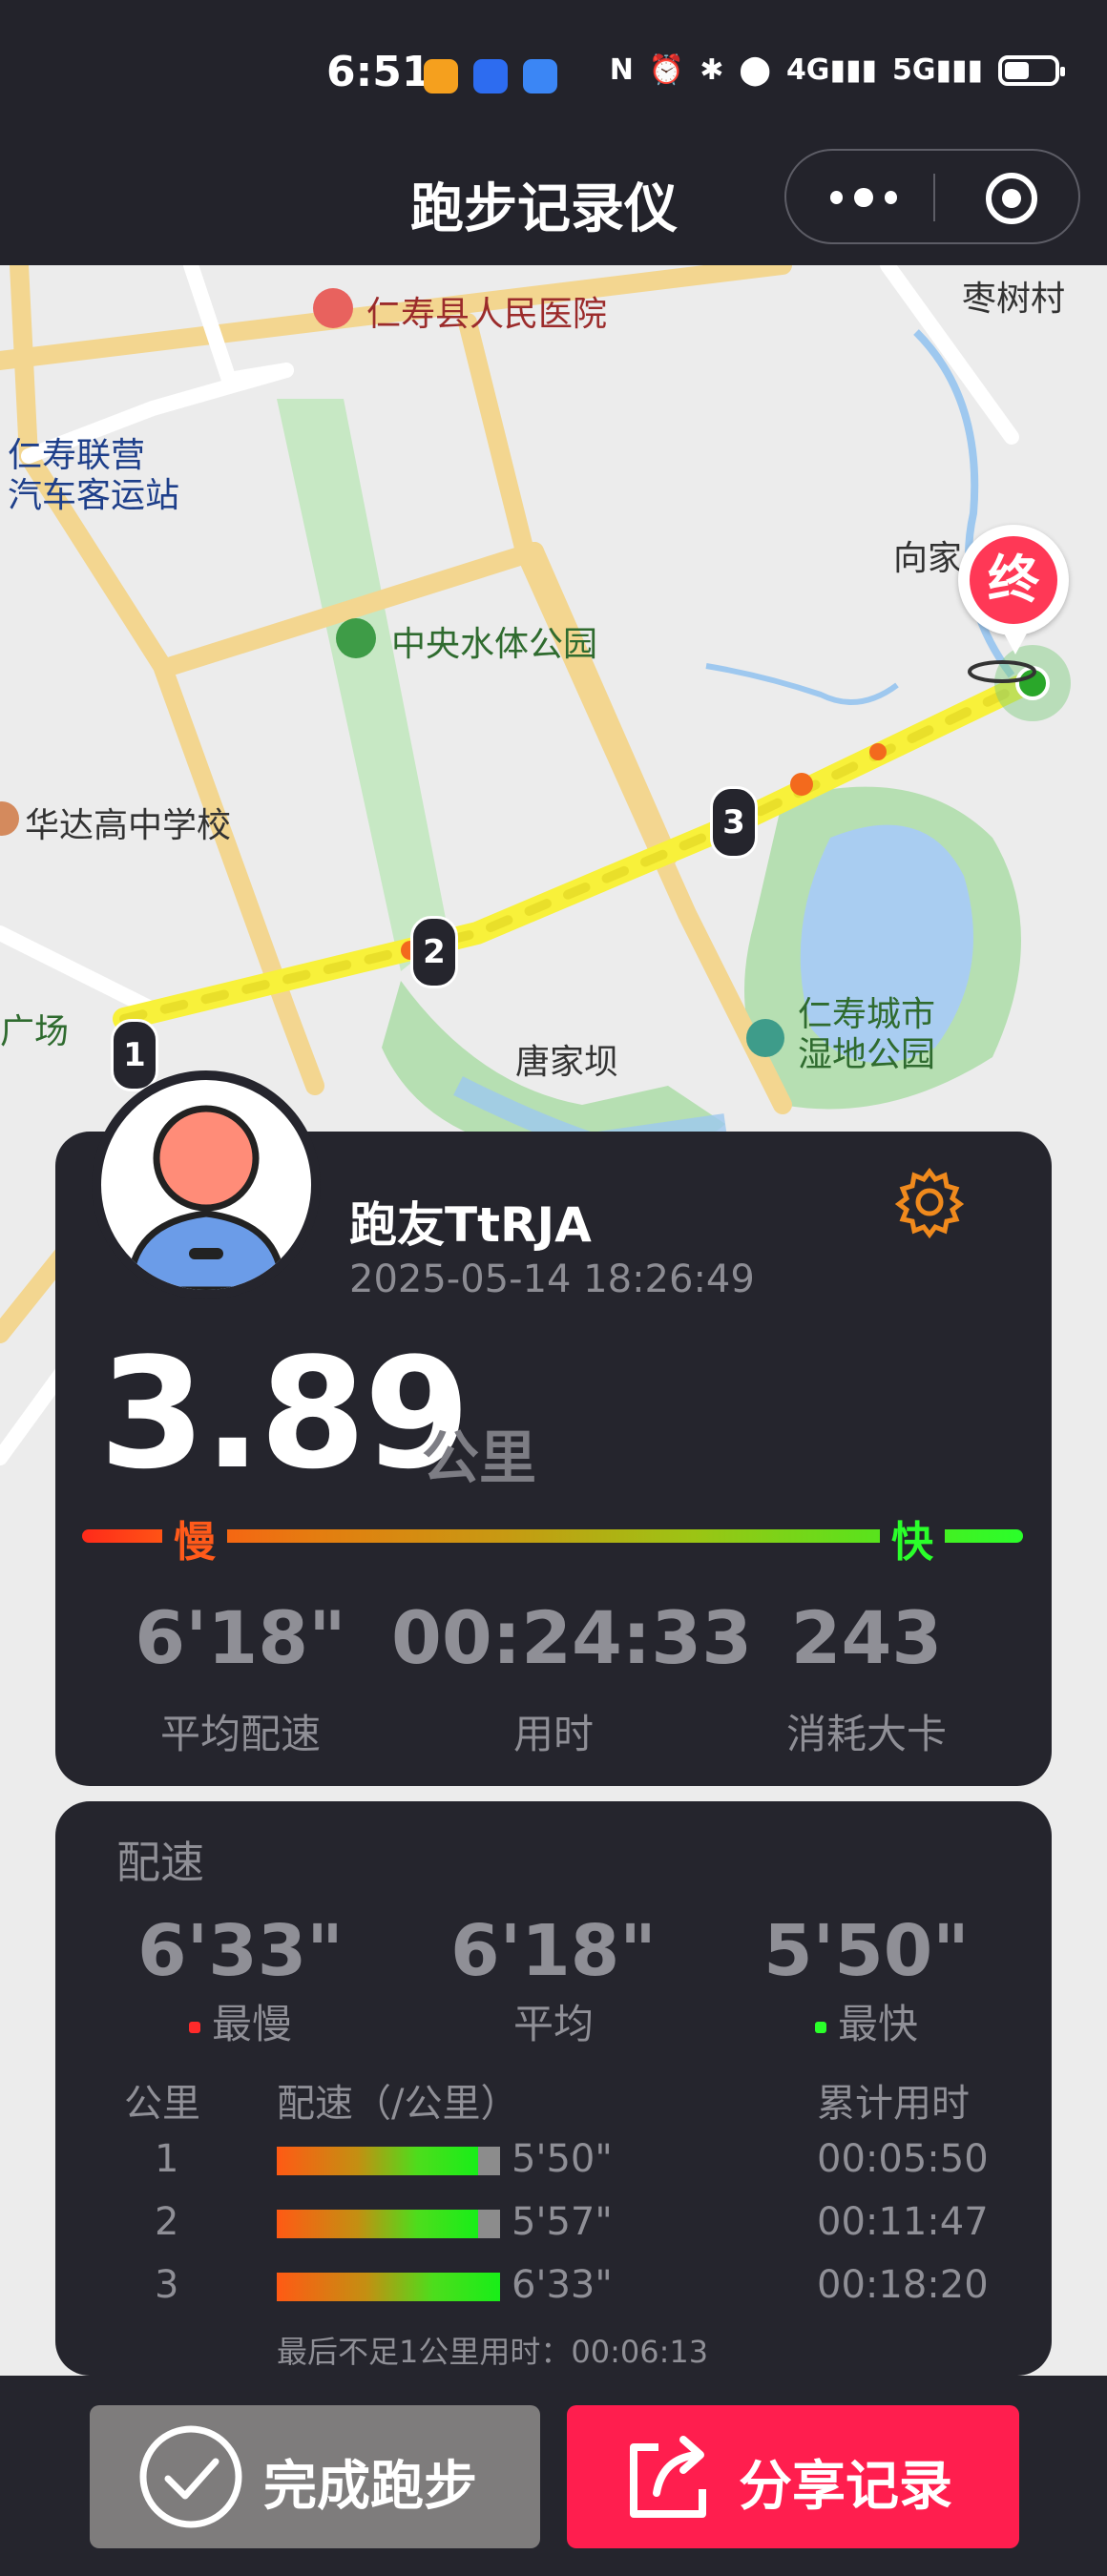 The height and width of the screenshot is (2576, 1107). I want to click on notification-game-icon, so click(540, 76).